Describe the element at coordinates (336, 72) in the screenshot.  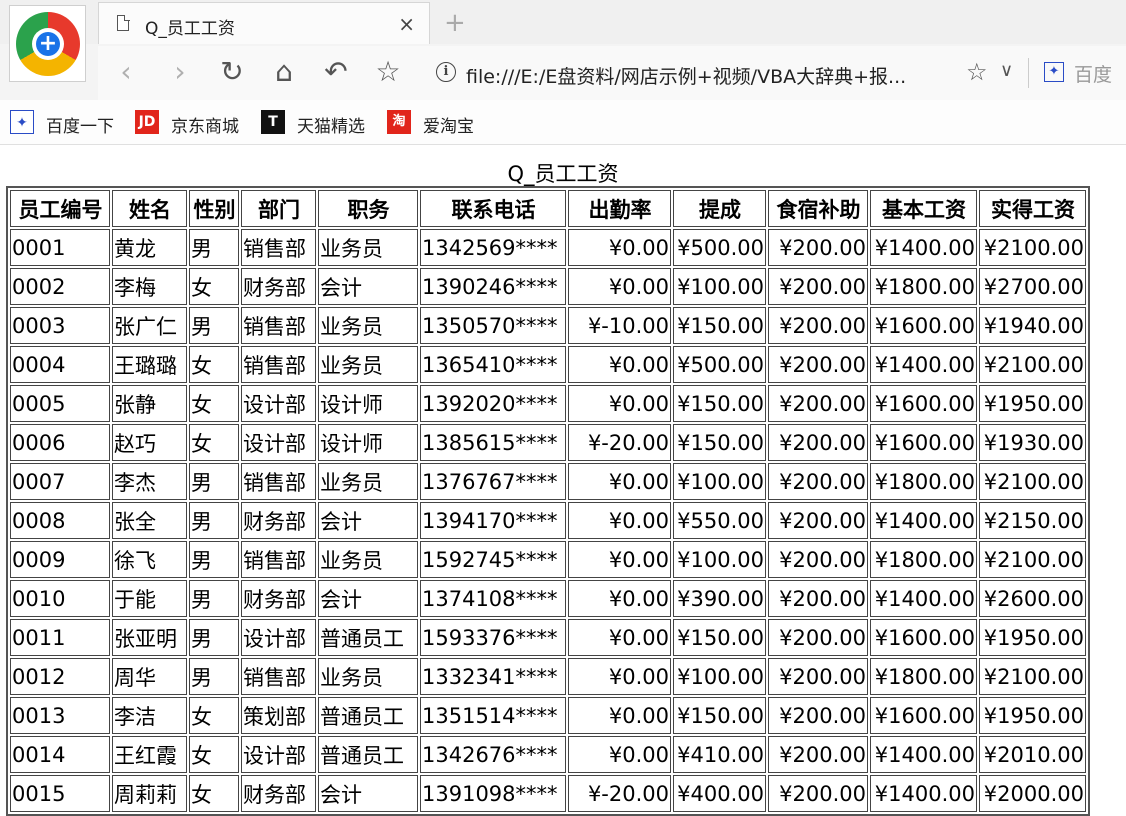
I see `undo-icon: ↶` at that location.